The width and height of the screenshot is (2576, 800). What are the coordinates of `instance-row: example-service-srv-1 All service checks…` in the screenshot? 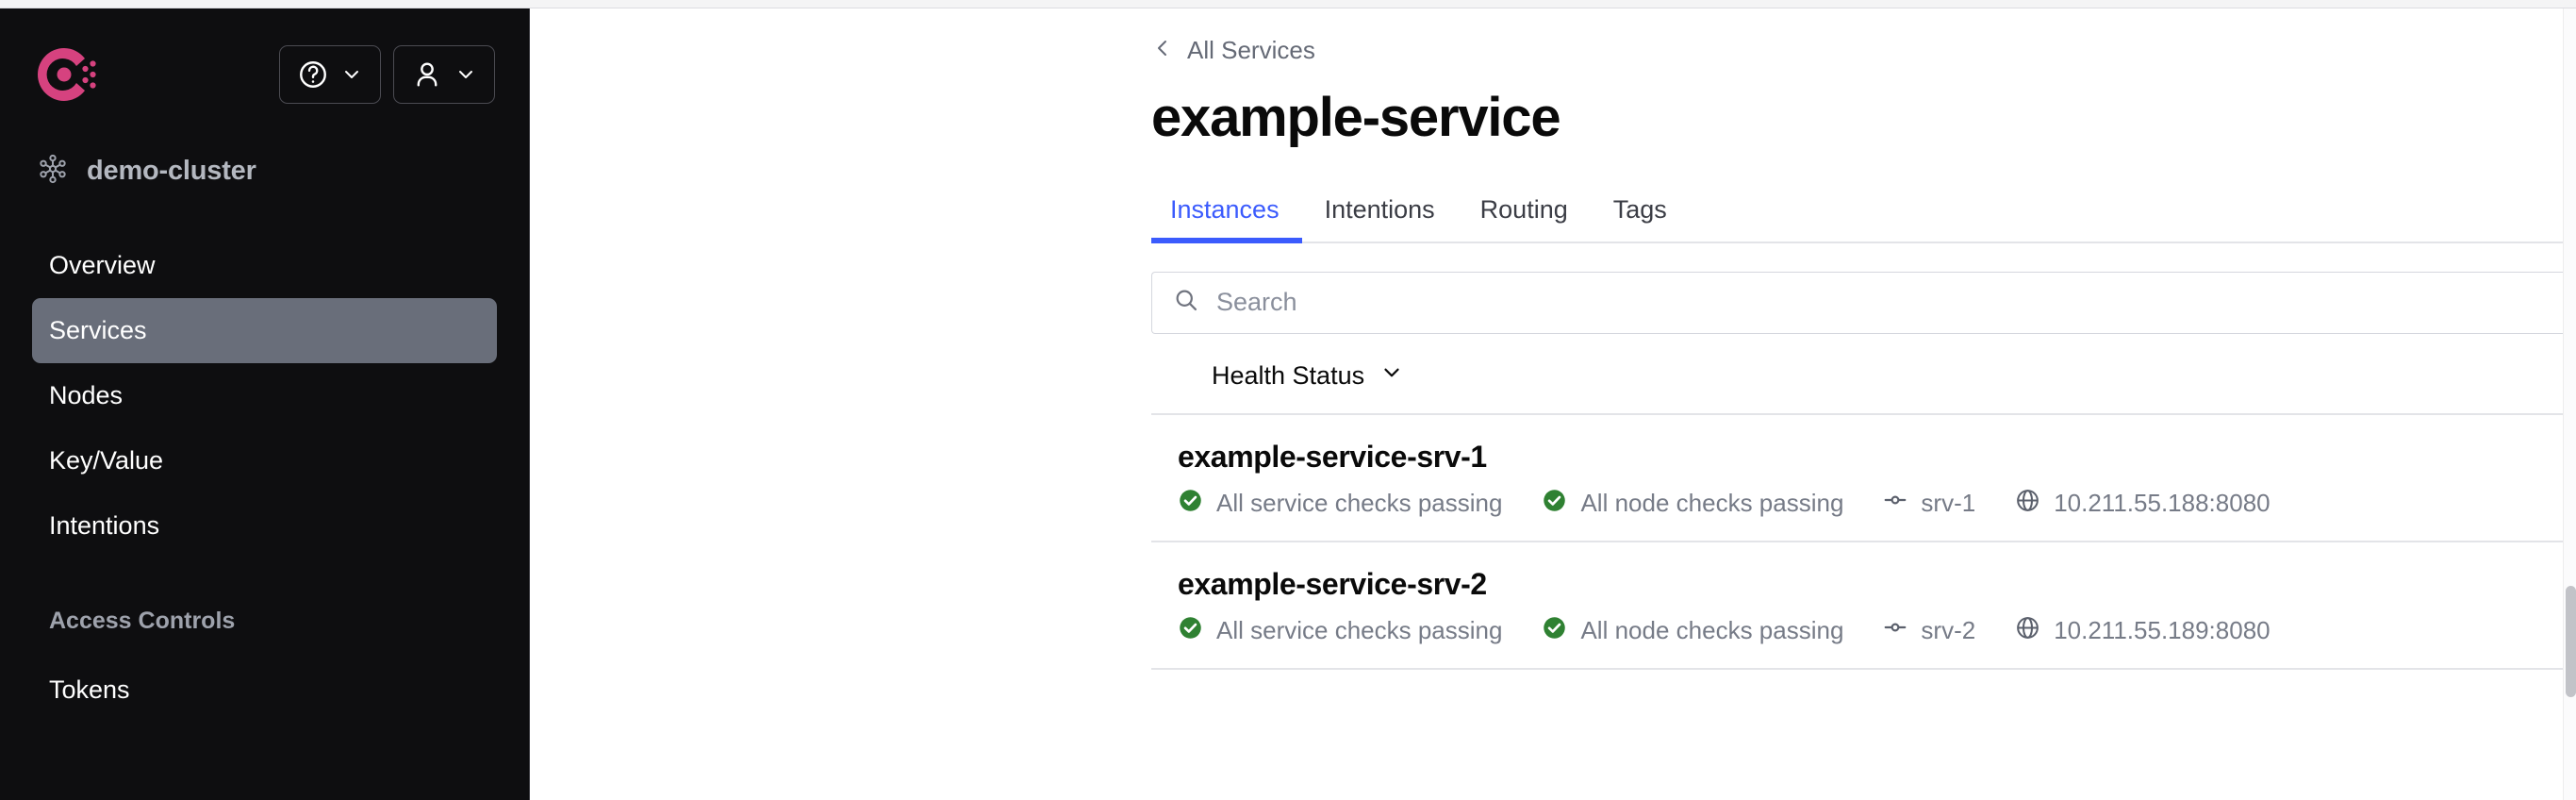 It's located at (1863, 479).